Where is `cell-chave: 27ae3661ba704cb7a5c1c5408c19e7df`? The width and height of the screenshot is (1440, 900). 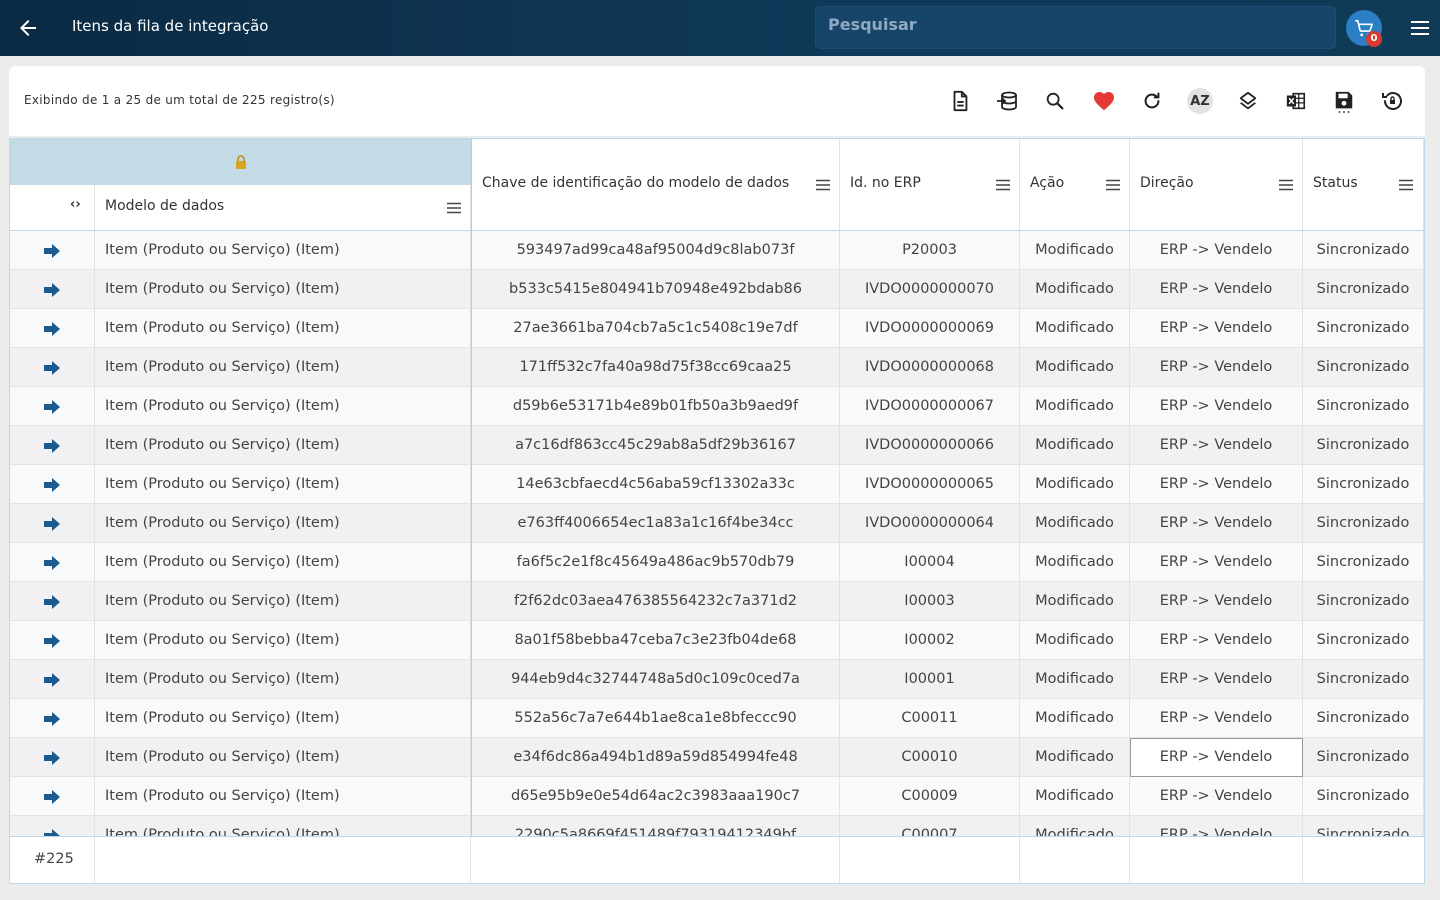
cell-chave: 27ae3661ba704cb7a5c1c5408c19e7df is located at coordinates (656, 328).